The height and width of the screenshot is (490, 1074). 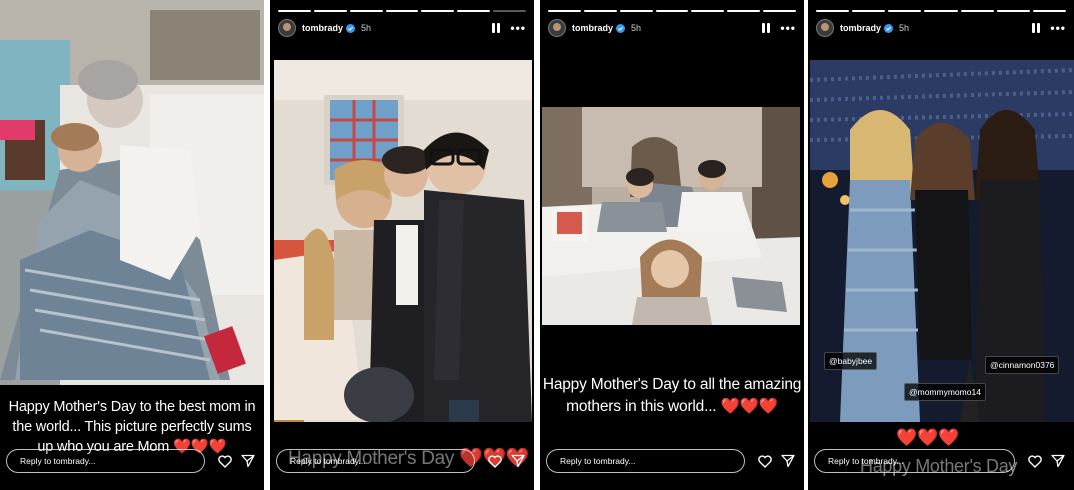 I want to click on story-photo, so click(x=671, y=216).